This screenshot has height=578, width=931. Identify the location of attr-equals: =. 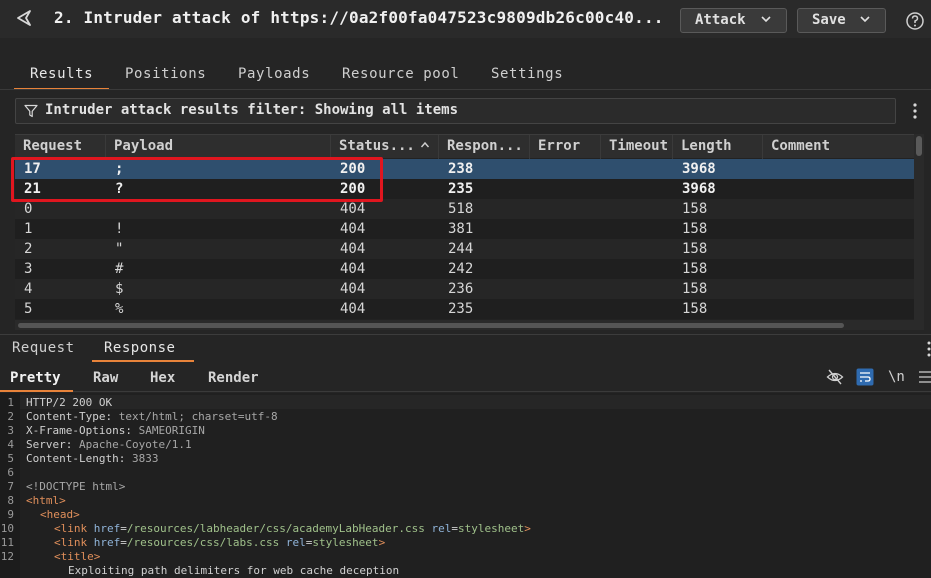
(123, 542).